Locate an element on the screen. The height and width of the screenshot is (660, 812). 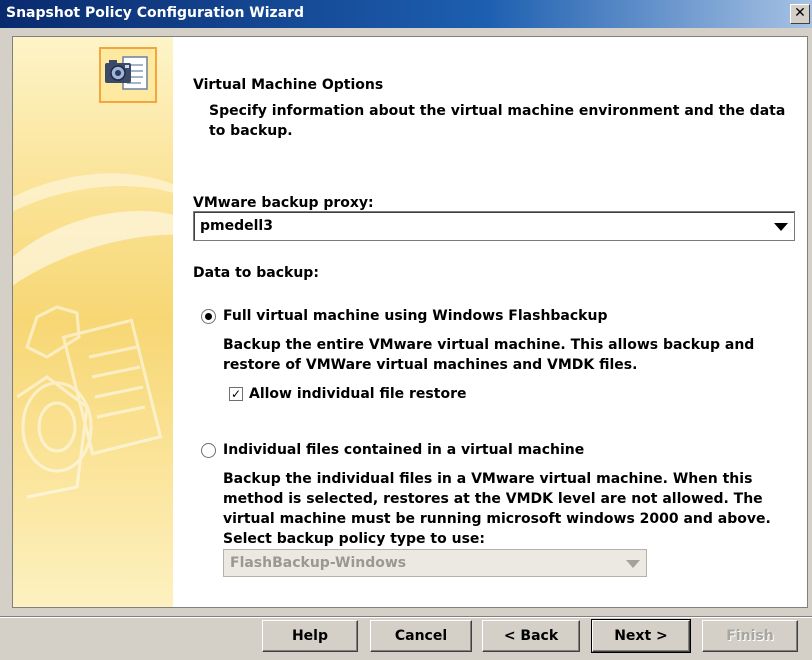
help-button: Help is located at coordinates (310, 636).